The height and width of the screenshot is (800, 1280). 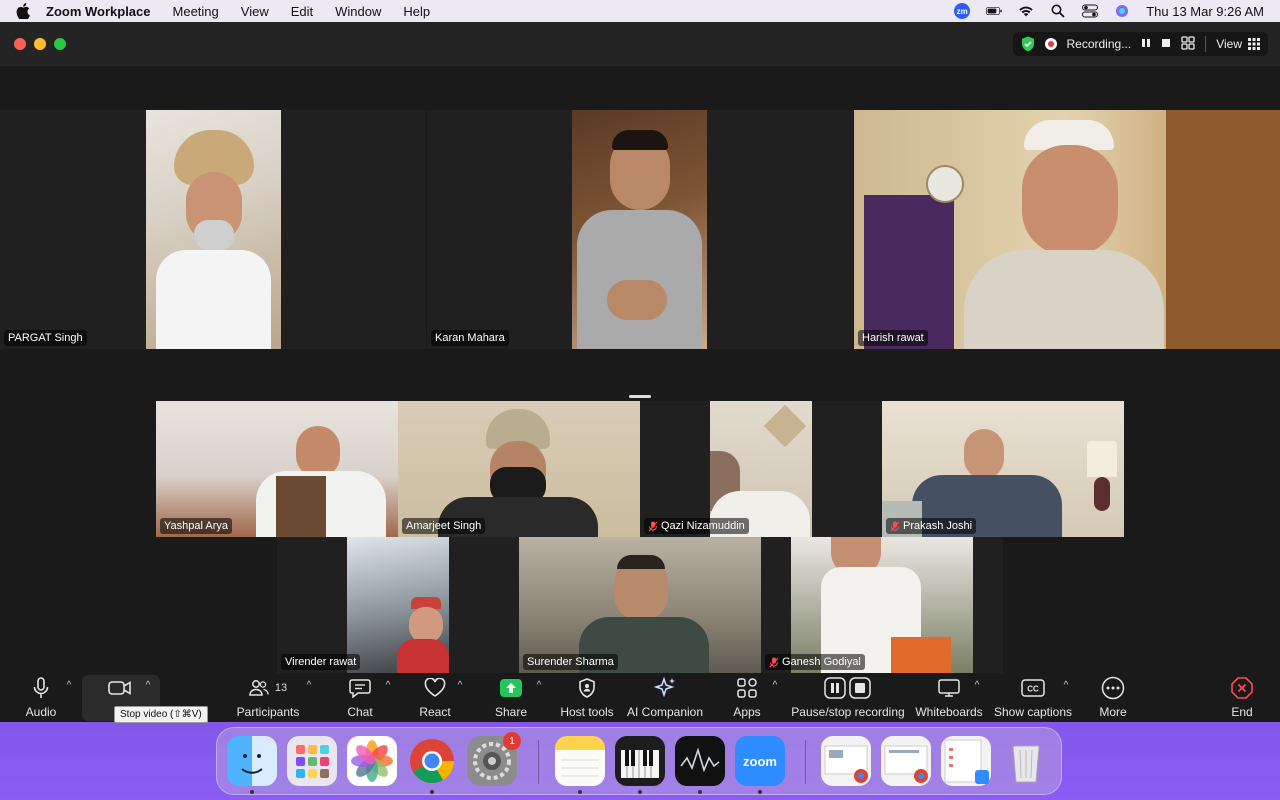 What do you see at coordinates (1238, 44) in the screenshot?
I see `view-button: View` at bounding box center [1238, 44].